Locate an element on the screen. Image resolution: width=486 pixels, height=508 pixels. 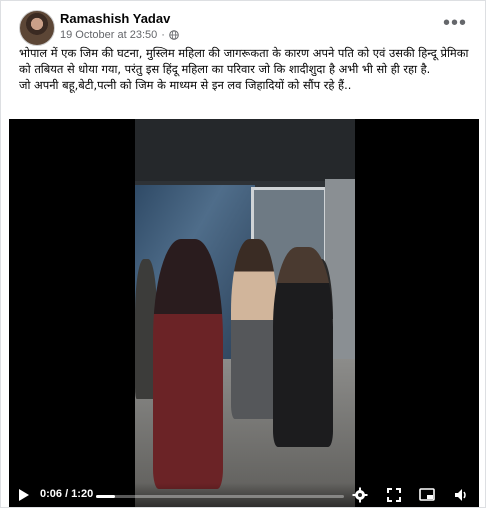
more-options-icon: ••• is located at coordinates (455, 23).